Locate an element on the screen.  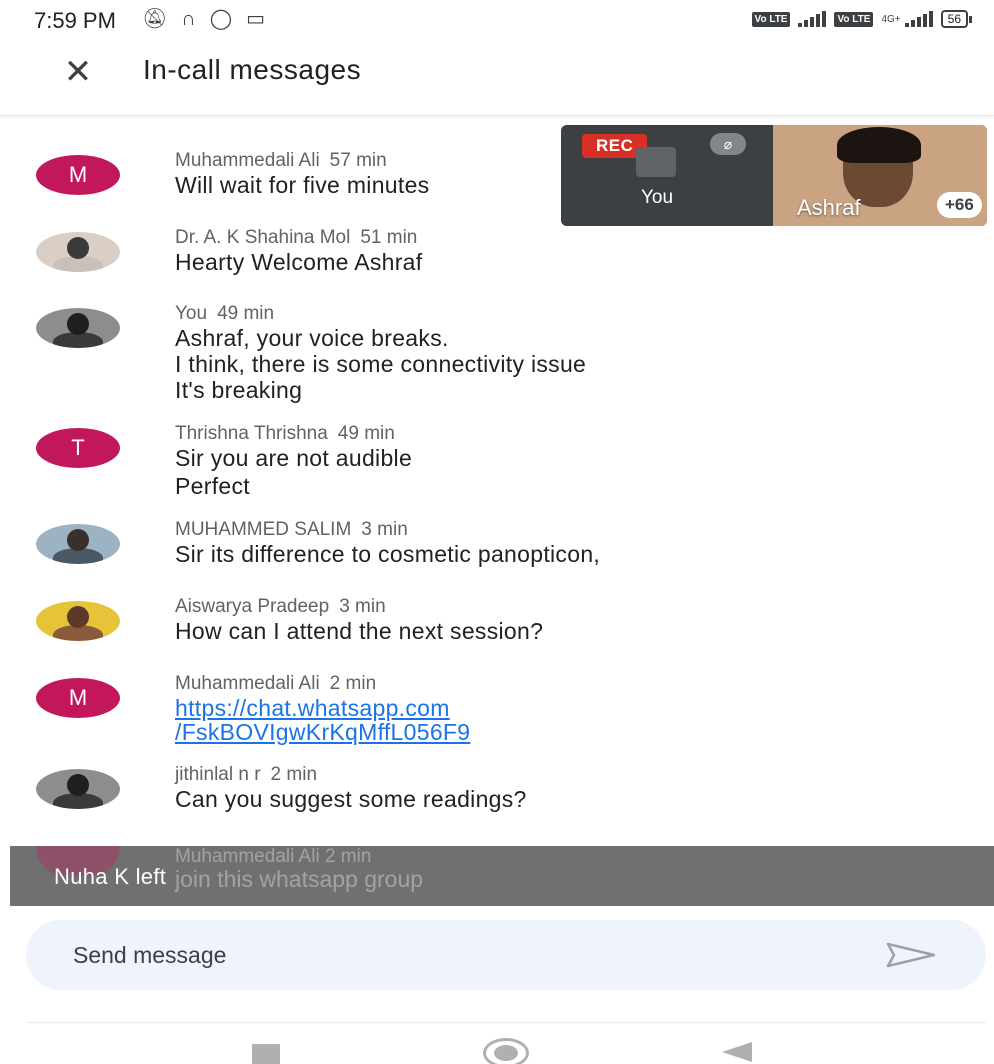
call-video-panel: REC ⌀ You Ashraf +66 is located at coordinates (774, 175).